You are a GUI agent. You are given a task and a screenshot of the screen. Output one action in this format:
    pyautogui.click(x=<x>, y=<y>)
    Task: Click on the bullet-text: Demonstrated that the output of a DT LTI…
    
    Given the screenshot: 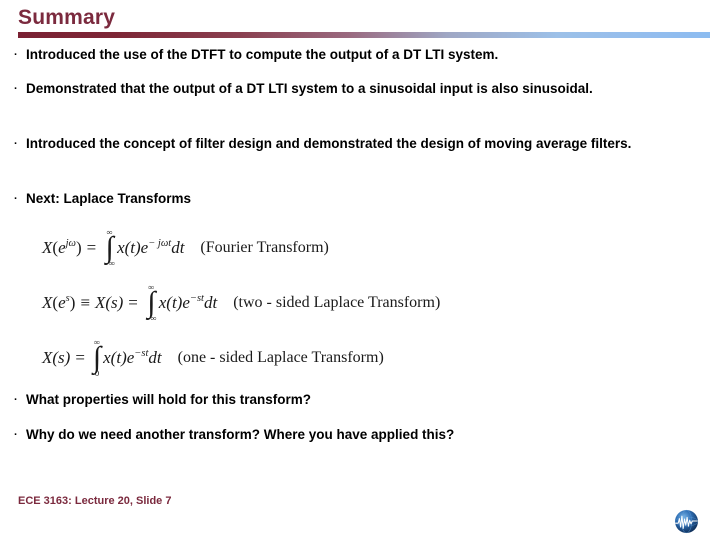 What is the action you would take?
    pyautogui.click(x=309, y=88)
    